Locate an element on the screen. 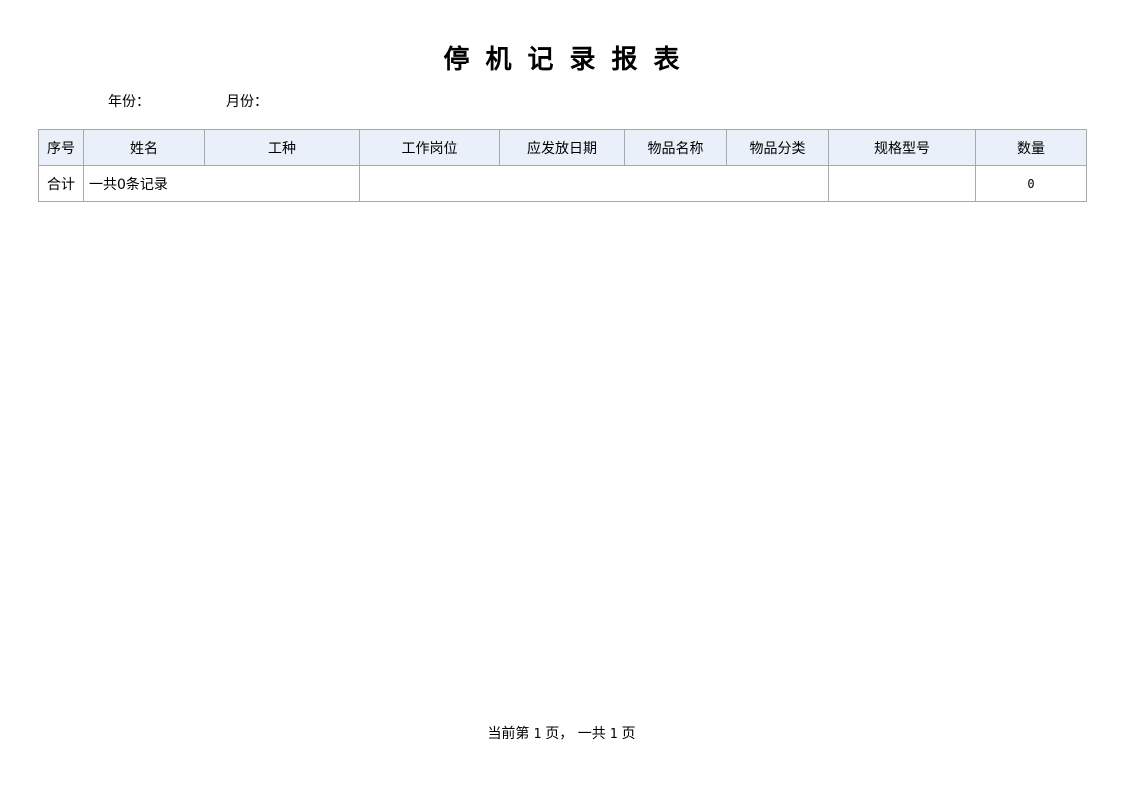 The image size is (1123, 794). column-header-spec-model: 规格型号 is located at coordinates (902, 147).